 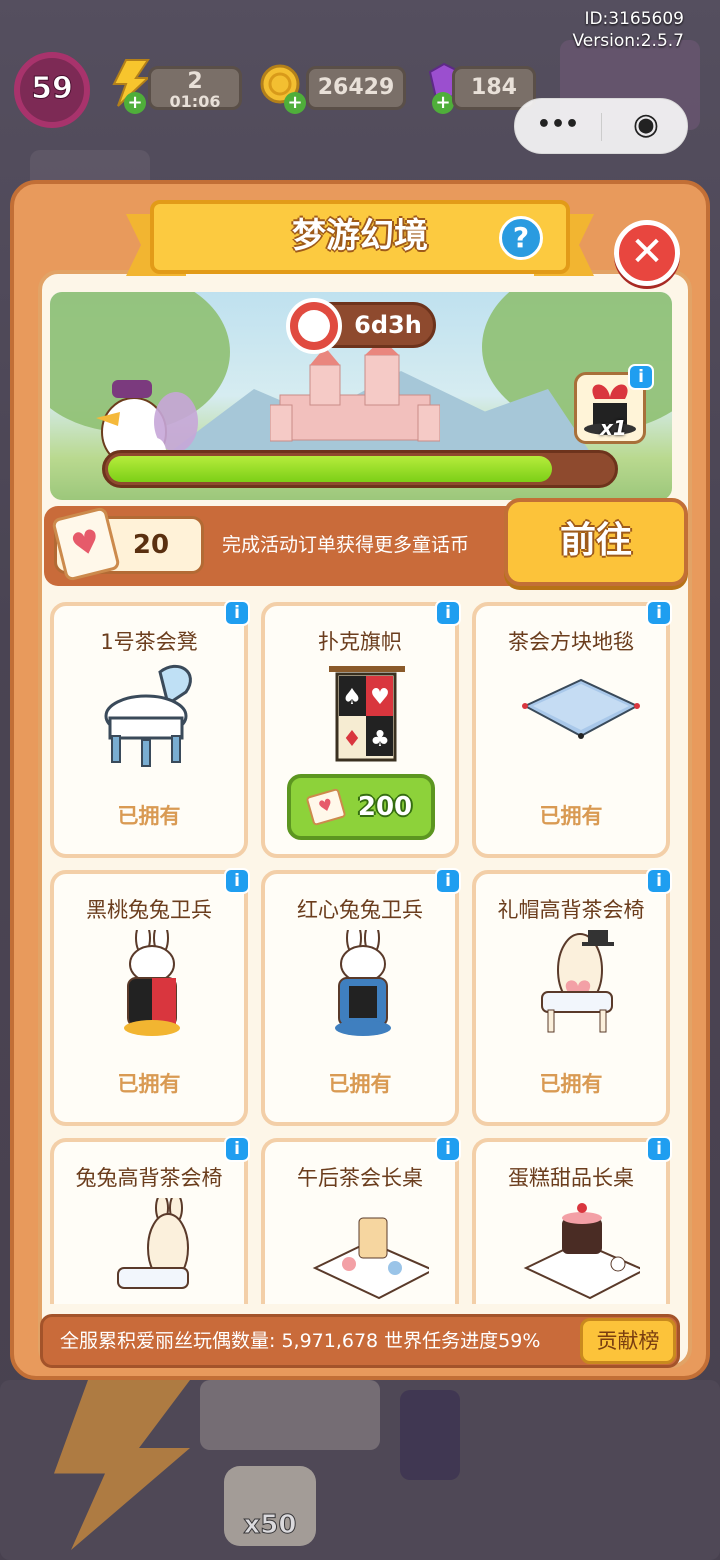 I want to click on capsule-close-button: ◉, so click(x=646, y=126).